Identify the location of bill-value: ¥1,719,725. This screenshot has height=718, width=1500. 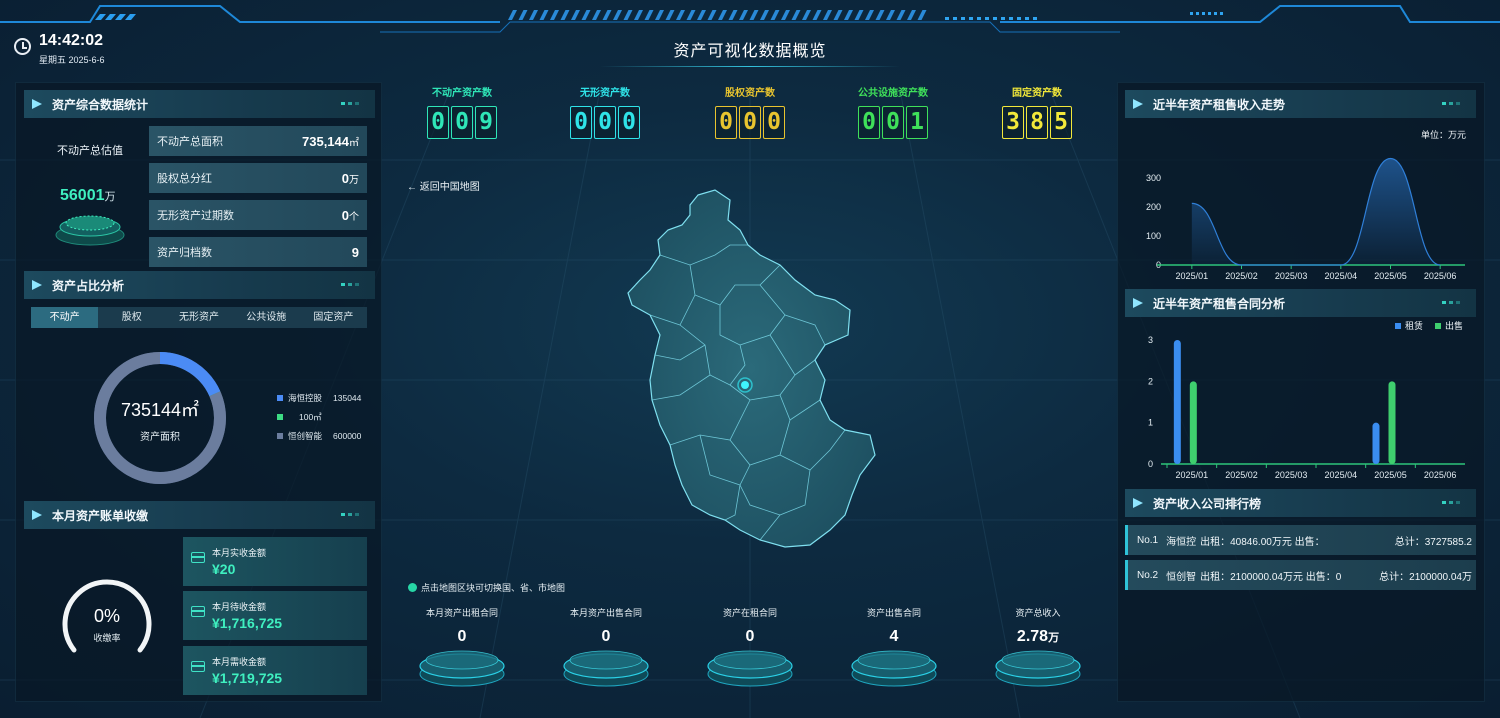
(247, 678).